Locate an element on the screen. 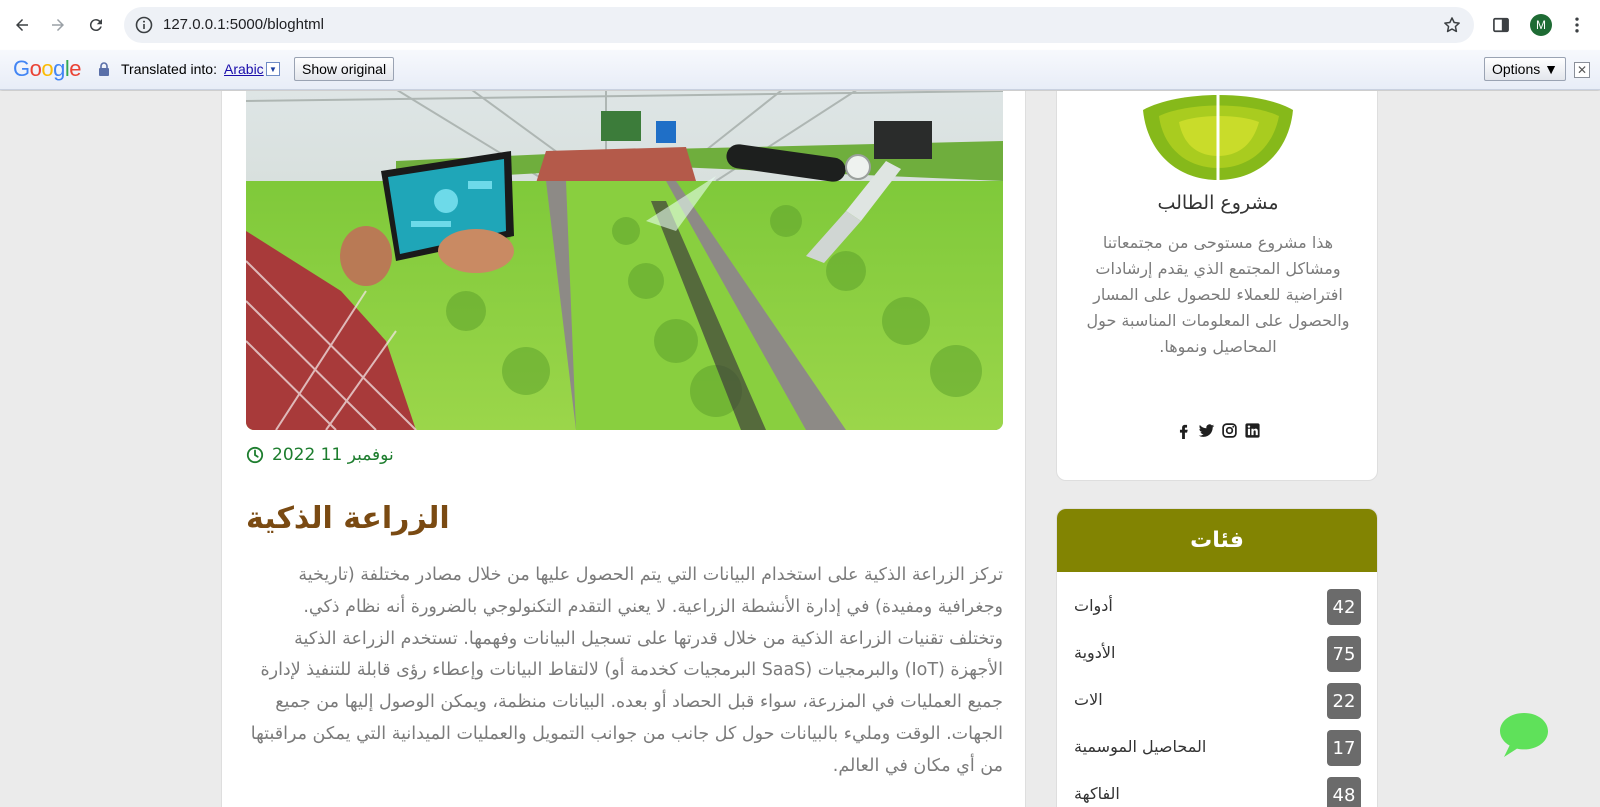 This screenshot has width=1600, height=807. category-item: أدوات 42 is located at coordinates (1217, 607).